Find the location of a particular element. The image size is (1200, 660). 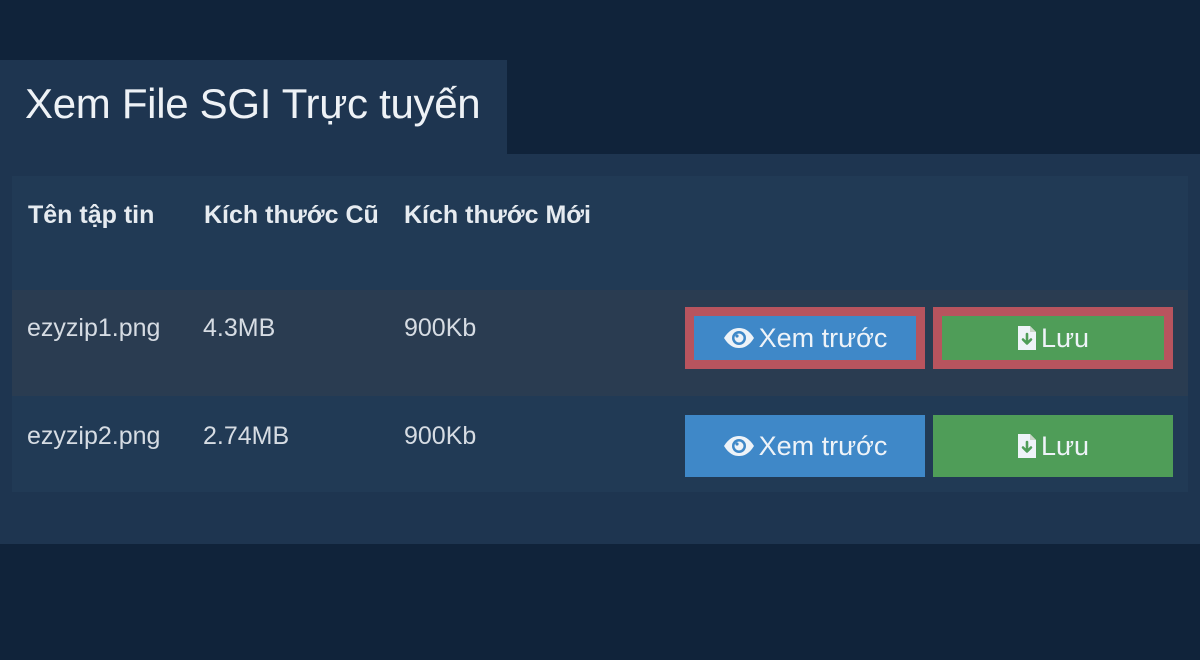

header-new-size: Kích thước Mới is located at coordinates (497, 215).